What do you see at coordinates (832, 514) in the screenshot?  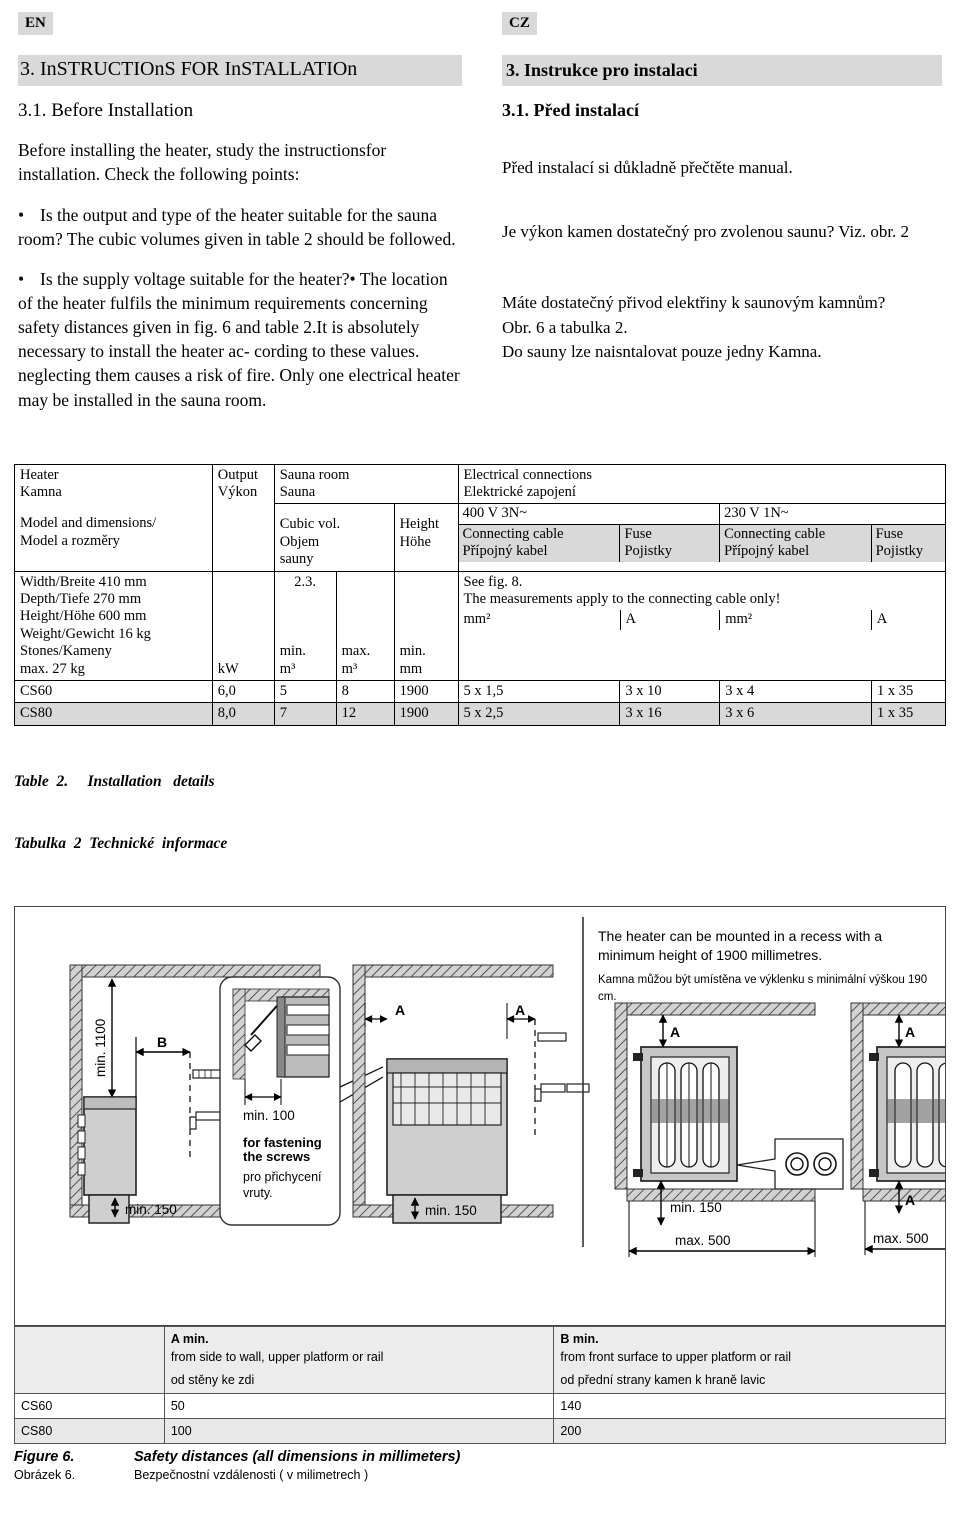 I see `label-230v: 230 V 1N~` at bounding box center [832, 514].